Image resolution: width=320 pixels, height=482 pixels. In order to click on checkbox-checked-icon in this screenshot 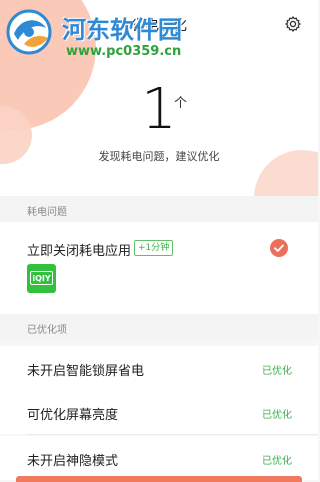, I will do `click(279, 248)`.